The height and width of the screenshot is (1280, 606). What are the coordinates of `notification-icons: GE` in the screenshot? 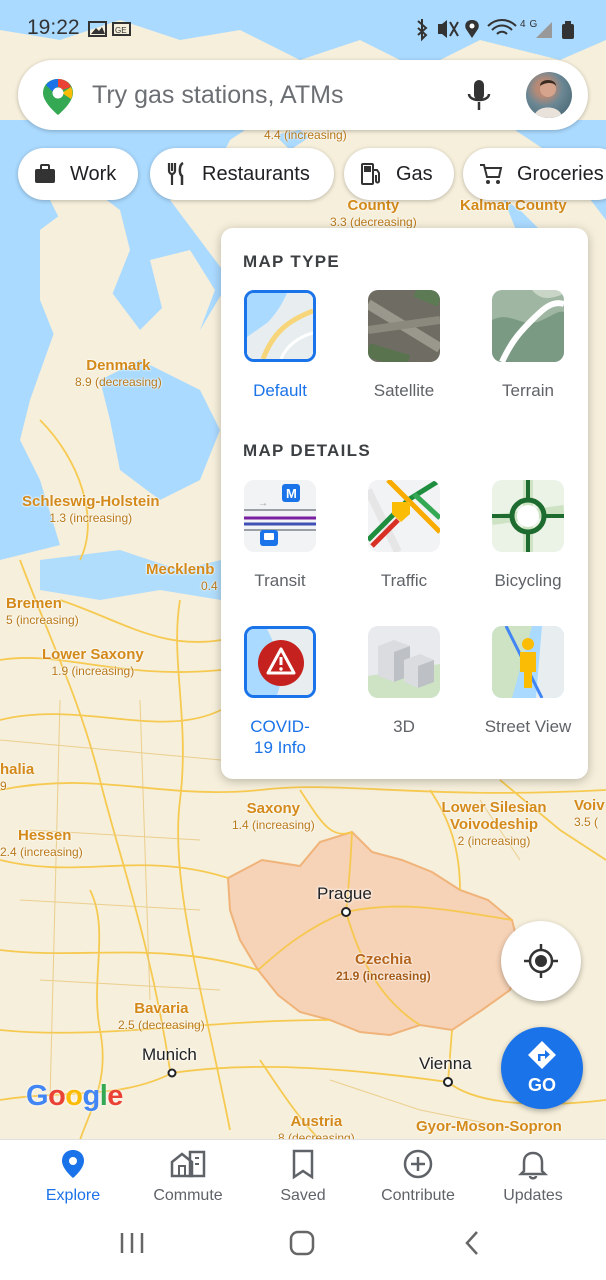 It's located at (110, 30).